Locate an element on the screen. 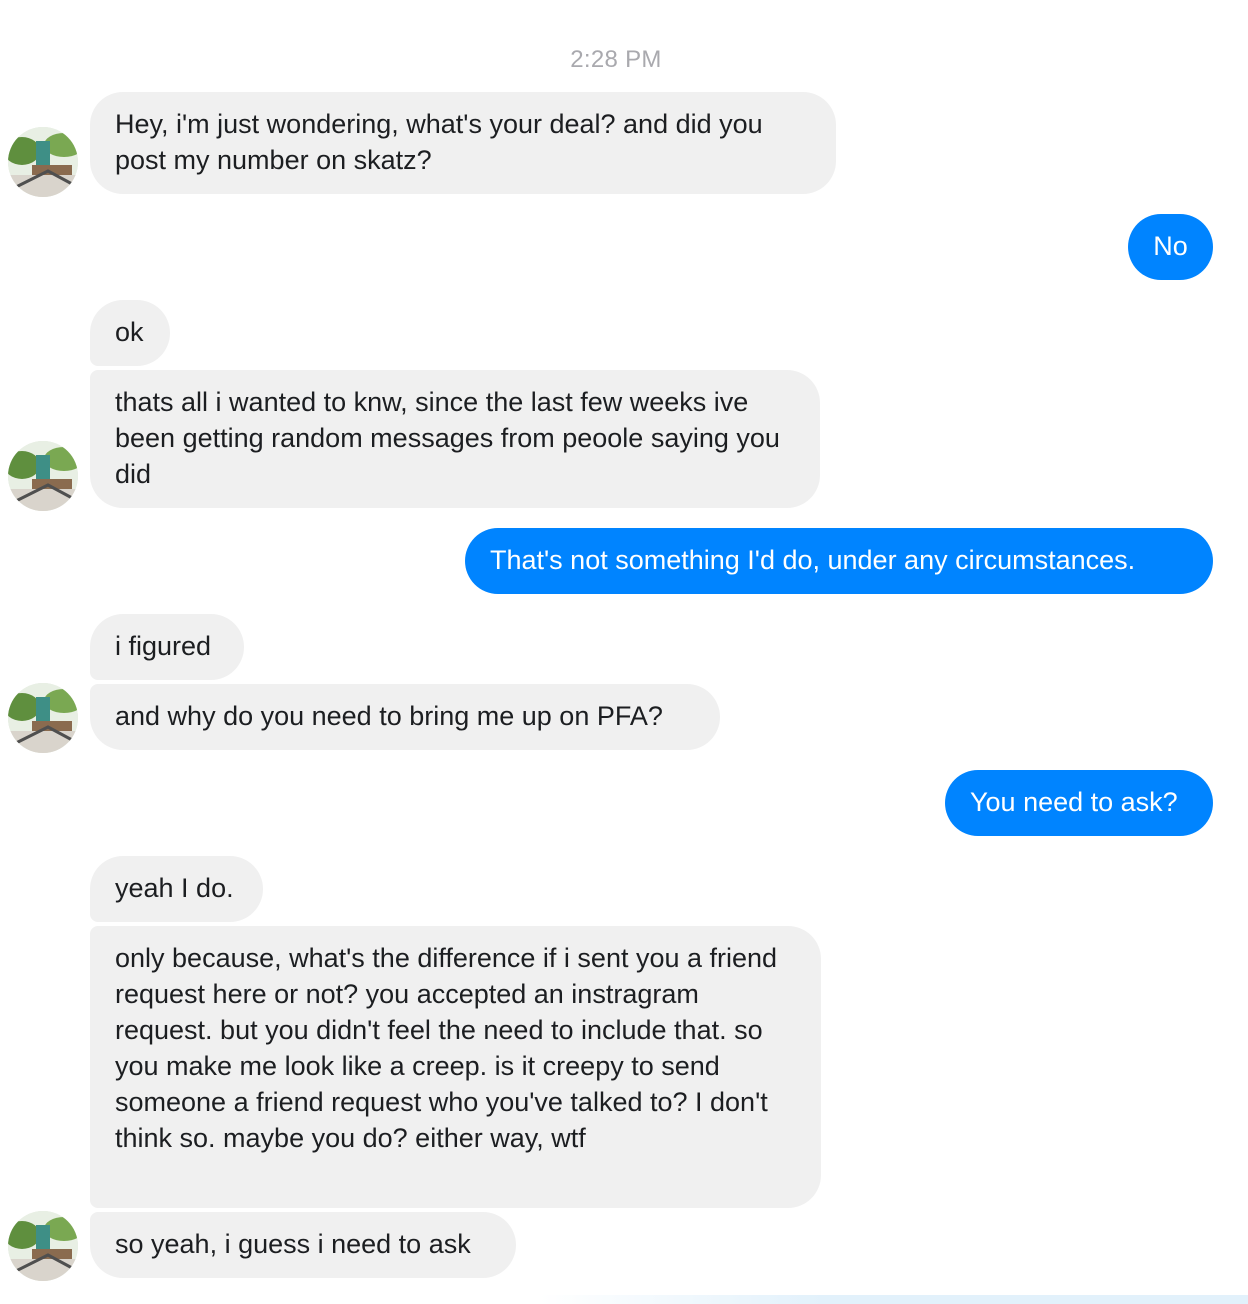 This screenshot has height=1304, width=1248. message-text: ok is located at coordinates (129, 332).